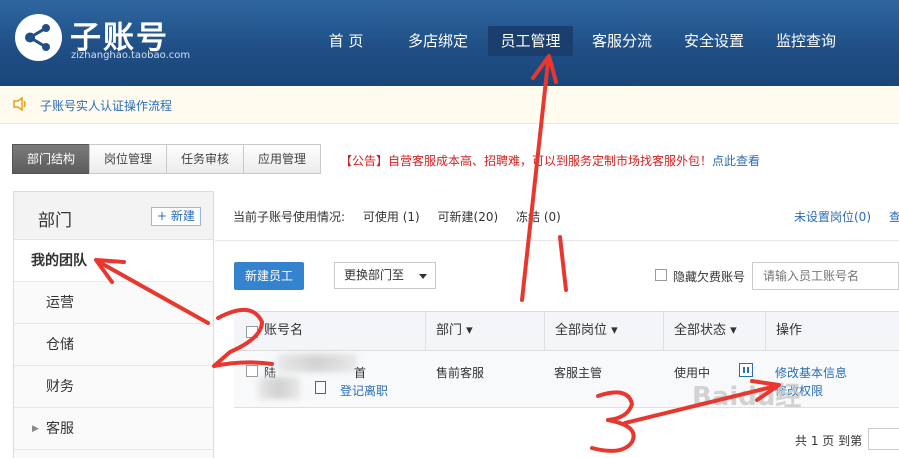 The width and height of the screenshot is (899, 458). Describe the element at coordinates (279, 388) in the screenshot. I see `blurred-account-detail` at that location.